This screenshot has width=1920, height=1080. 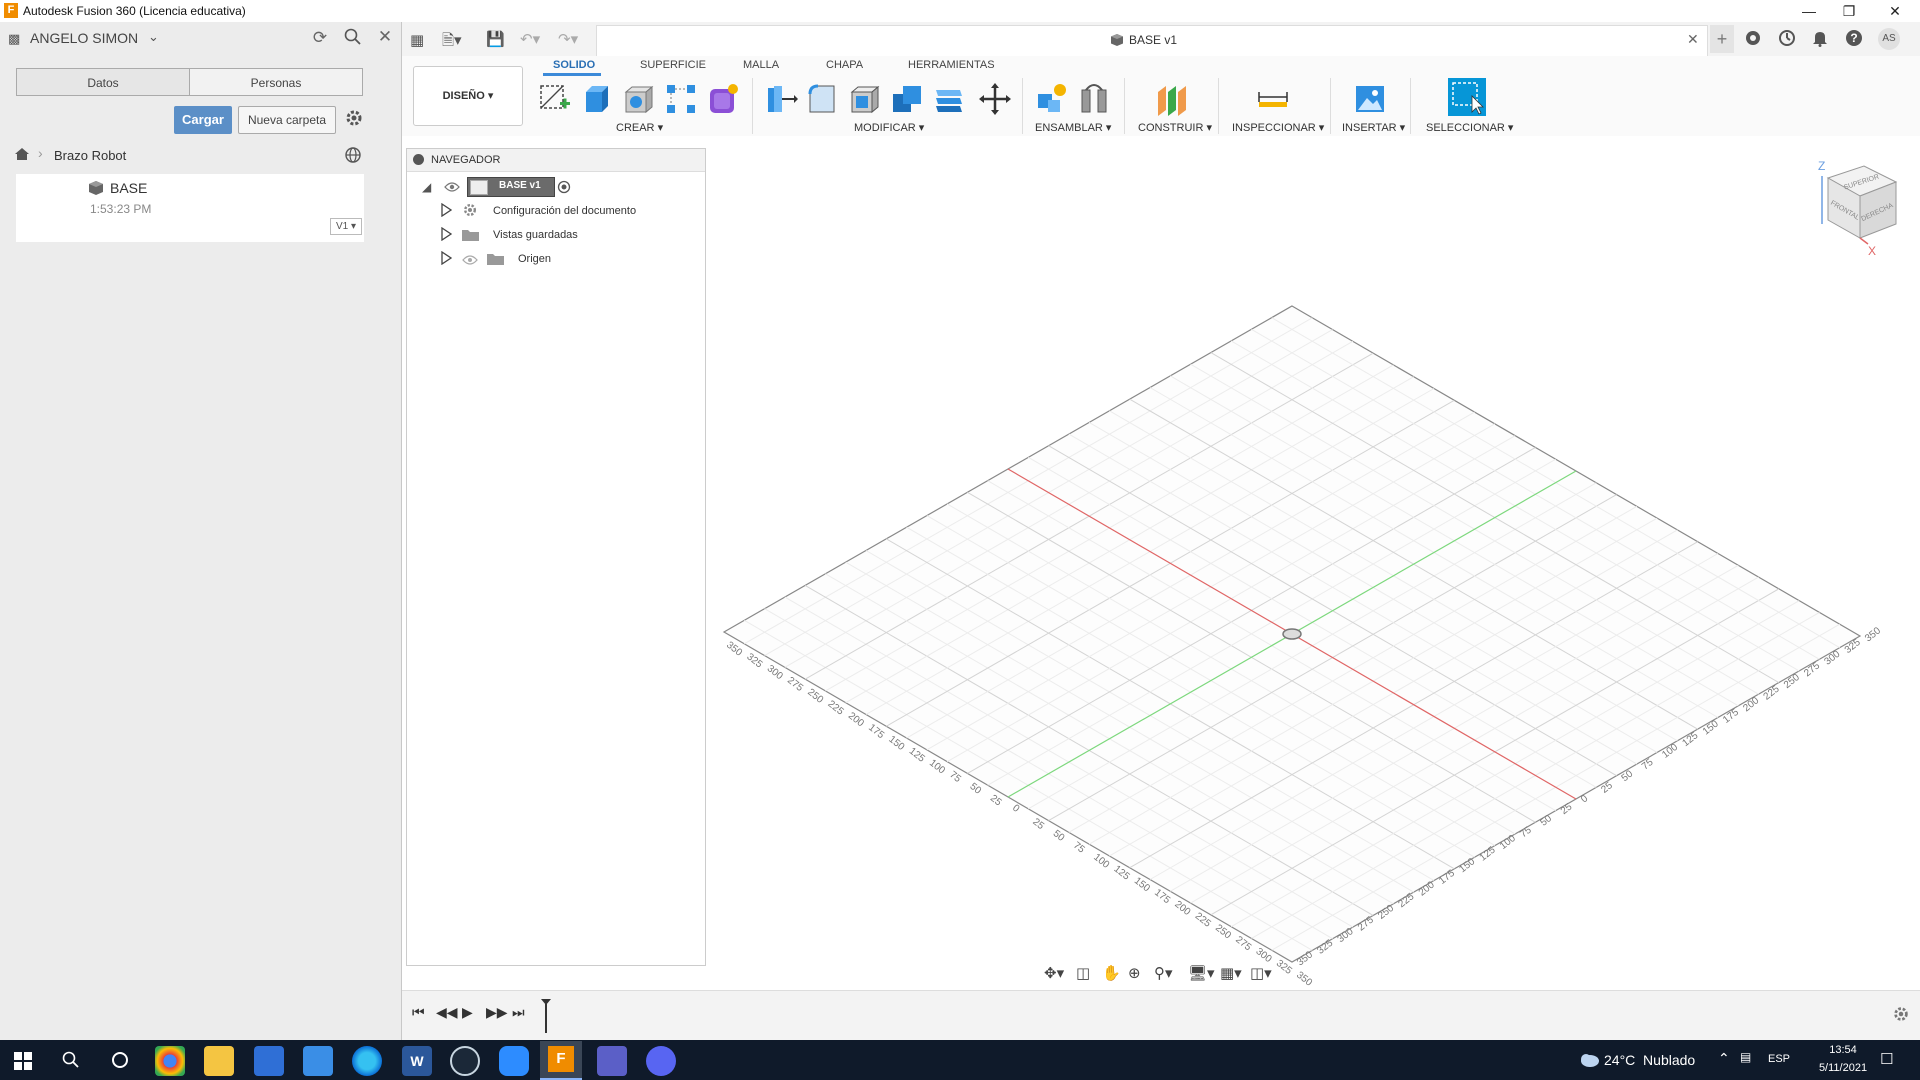 What do you see at coordinates (467, 1012) in the screenshot?
I see `play-icon: ▶` at bounding box center [467, 1012].